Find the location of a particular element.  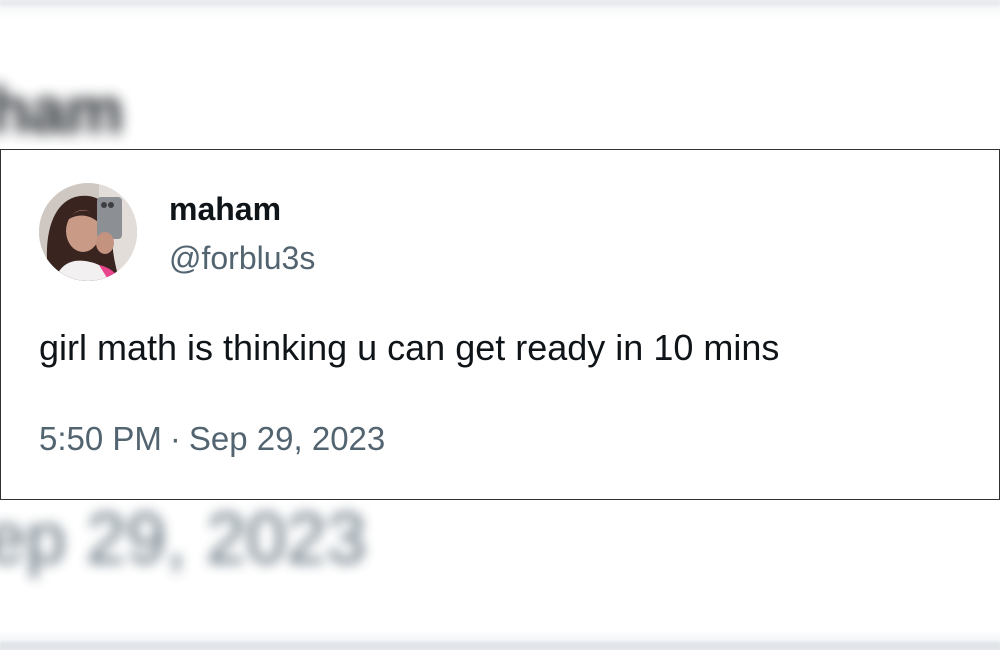

avatar is located at coordinates (88, 232).